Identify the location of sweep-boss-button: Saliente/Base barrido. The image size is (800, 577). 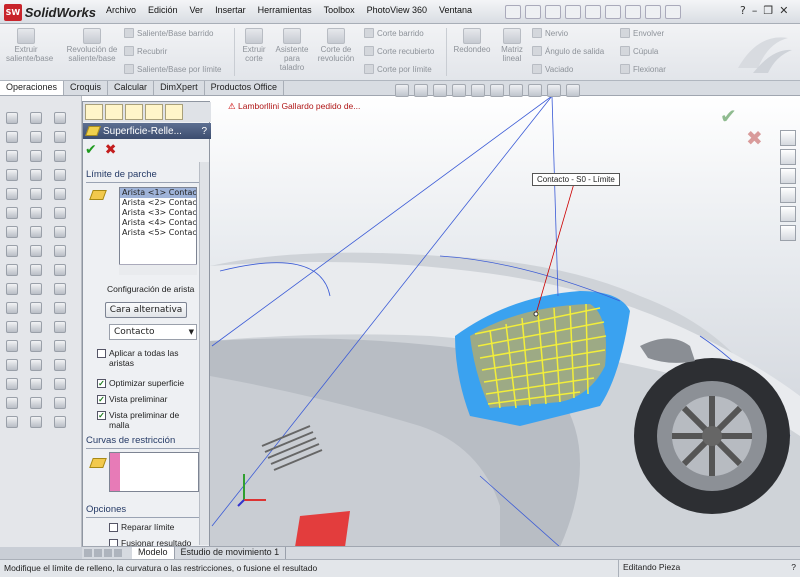
(169, 33).